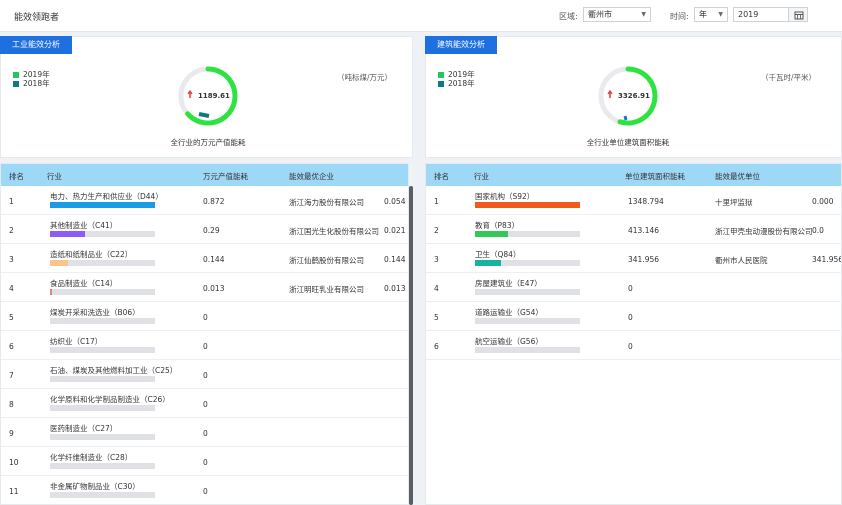 This screenshot has width=842, height=505. I want to click on table-row: 10 化学纤维制造业（C28） 0, so click(204, 461).